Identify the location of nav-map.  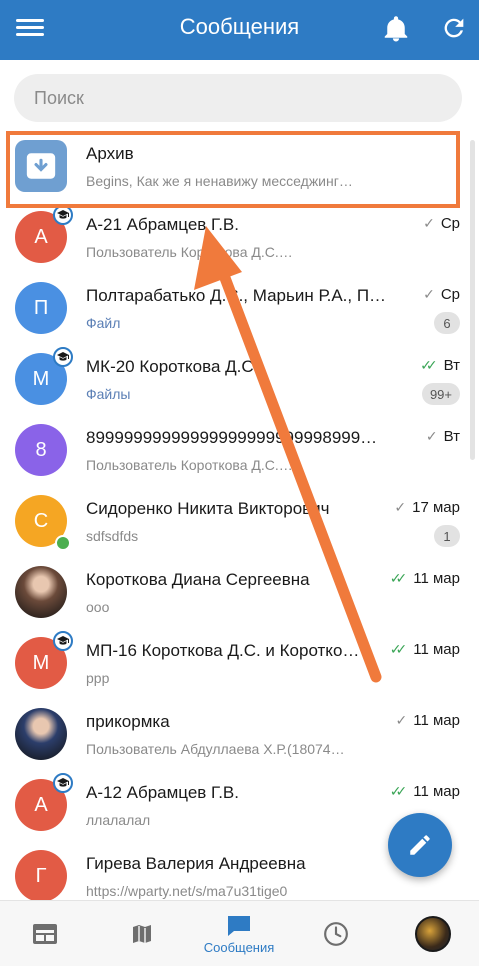
(142, 933).